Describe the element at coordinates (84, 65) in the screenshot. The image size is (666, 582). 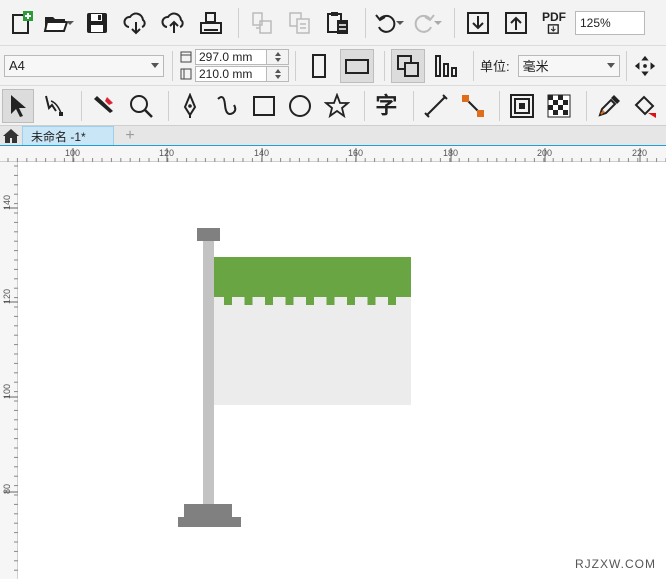
I see `page-size-dropdown: A4` at that location.